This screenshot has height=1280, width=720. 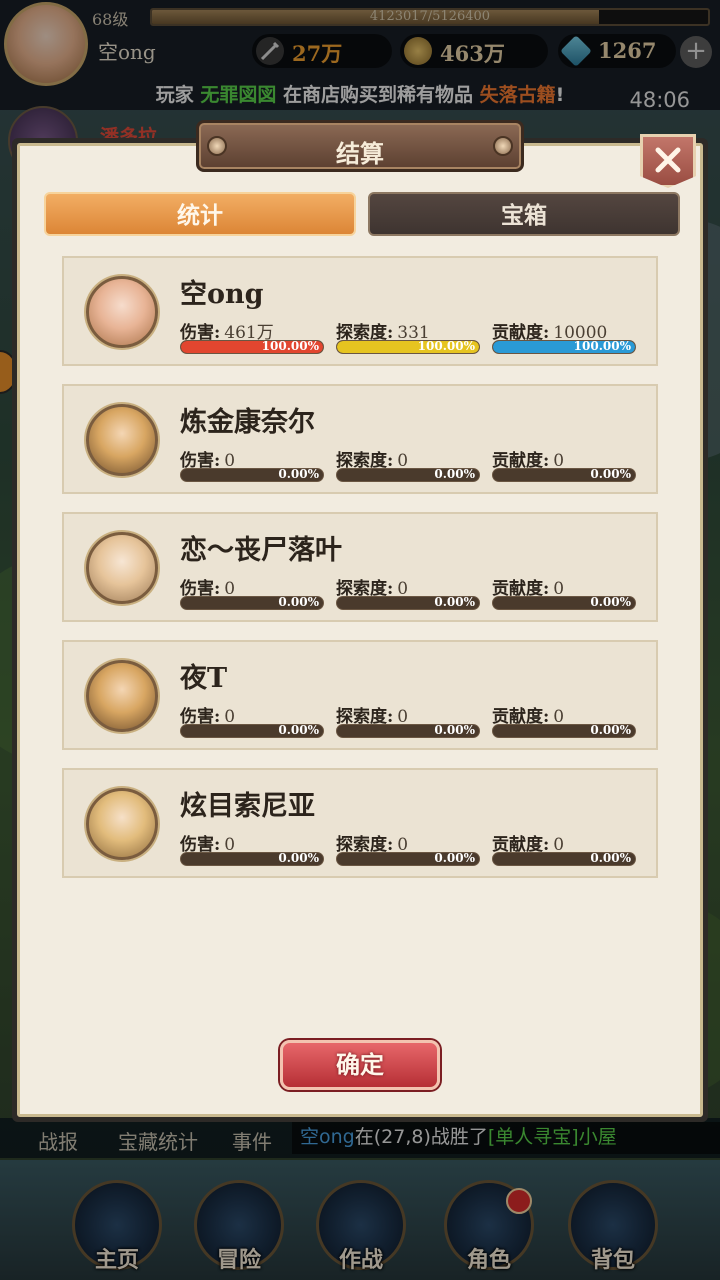 What do you see at coordinates (564, 347) in the screenshot?
I see `stat-contribution-bar: 100.00%` at bounding box center [564, 347].